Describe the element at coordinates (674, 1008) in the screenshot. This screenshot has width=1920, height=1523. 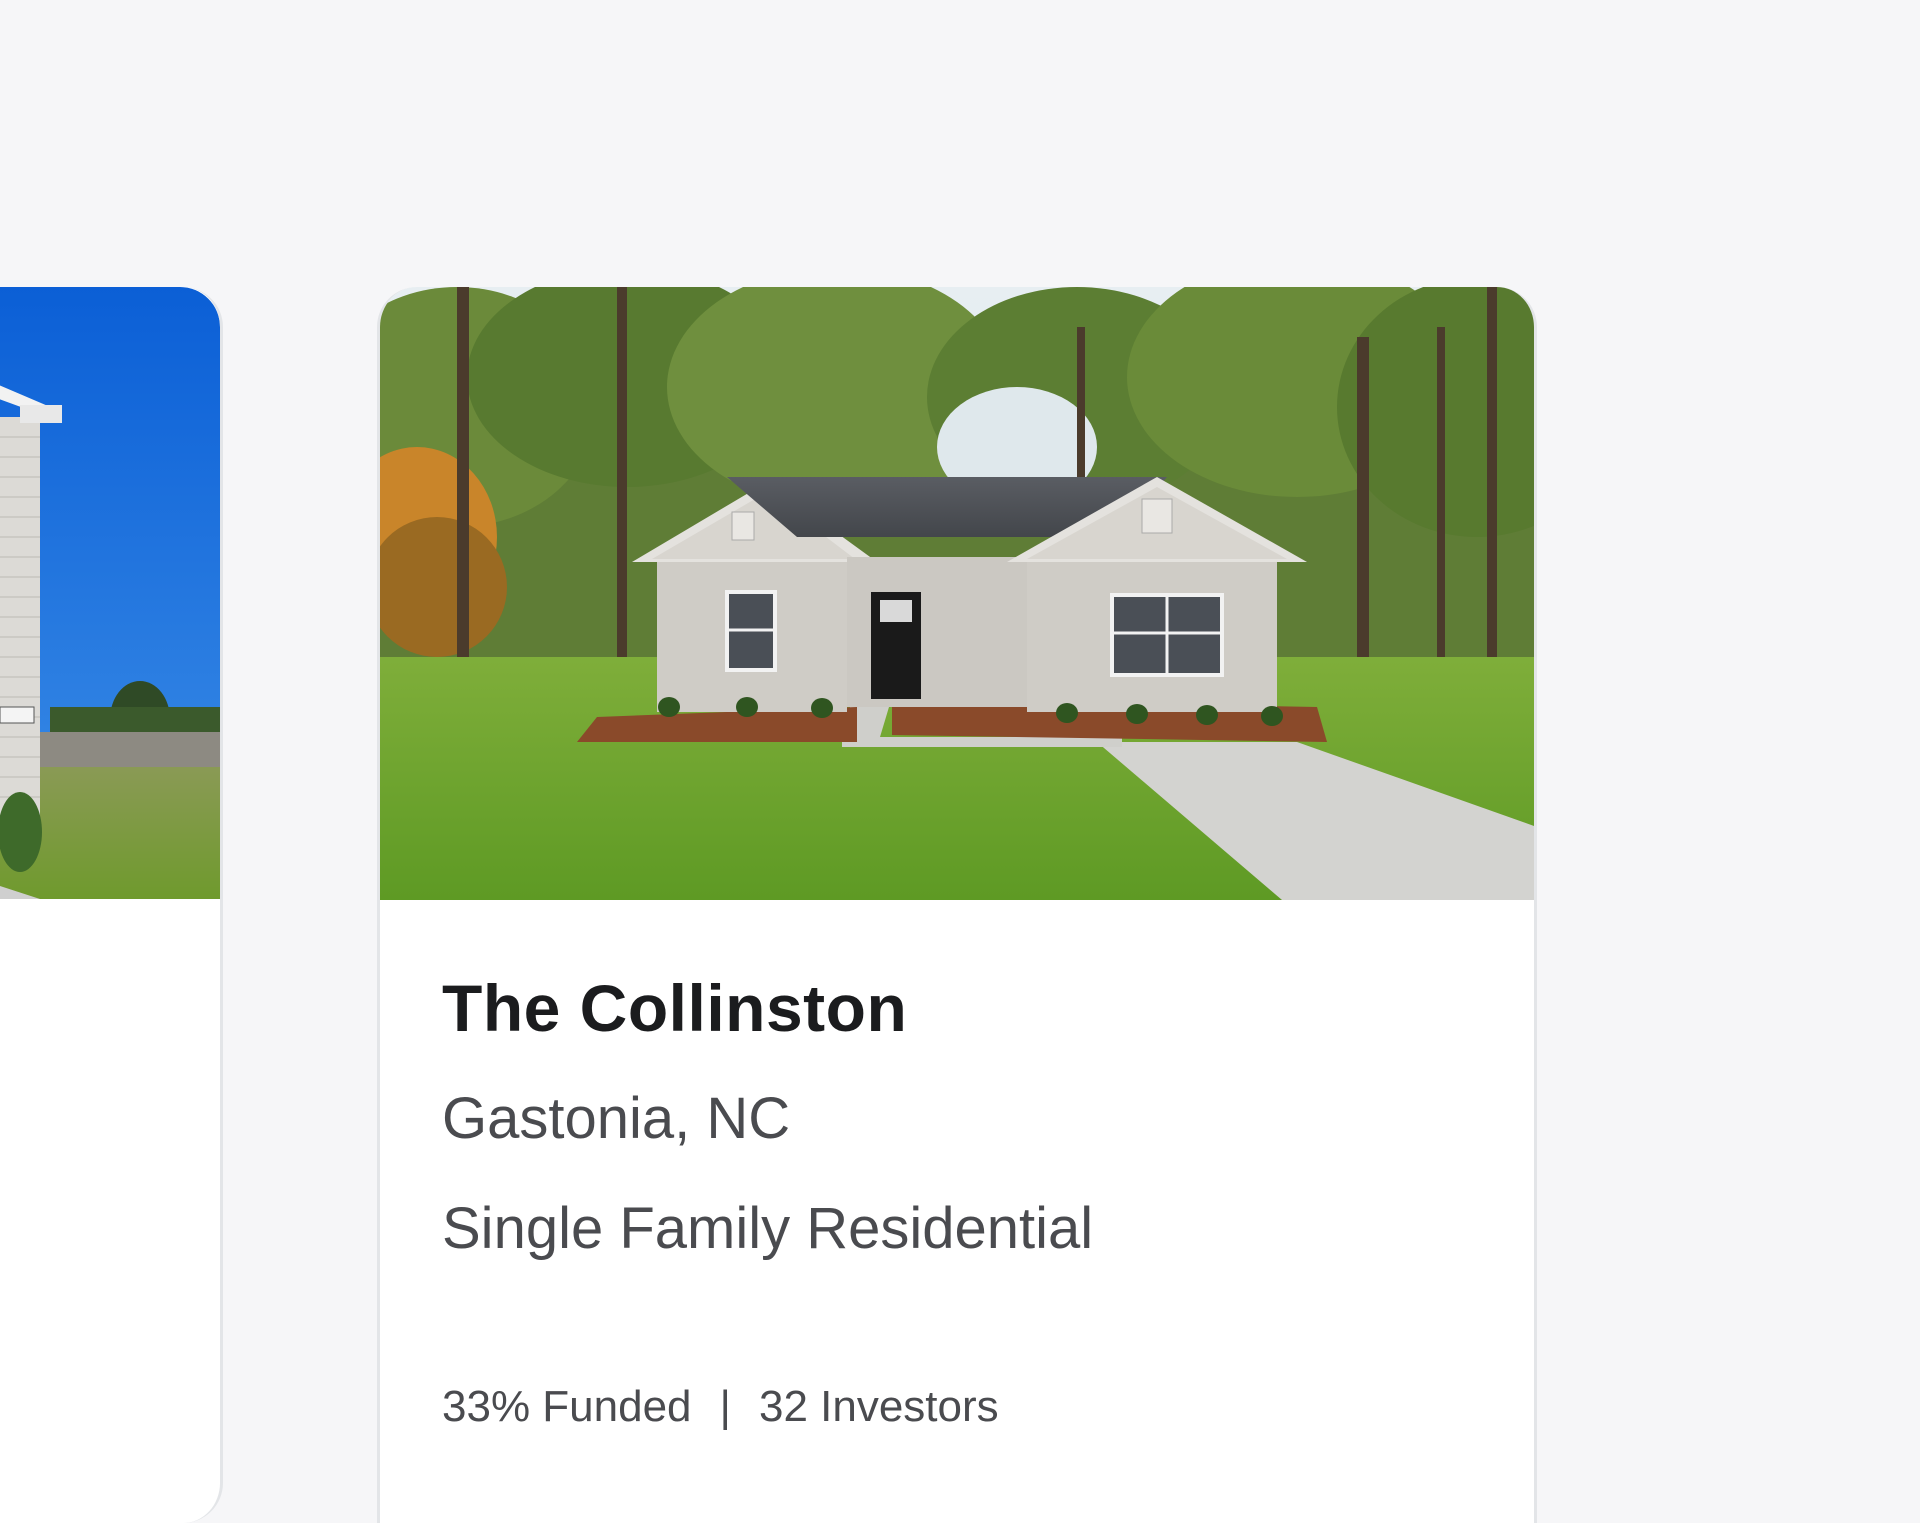
I see `property-title: The Collinston` at that location.